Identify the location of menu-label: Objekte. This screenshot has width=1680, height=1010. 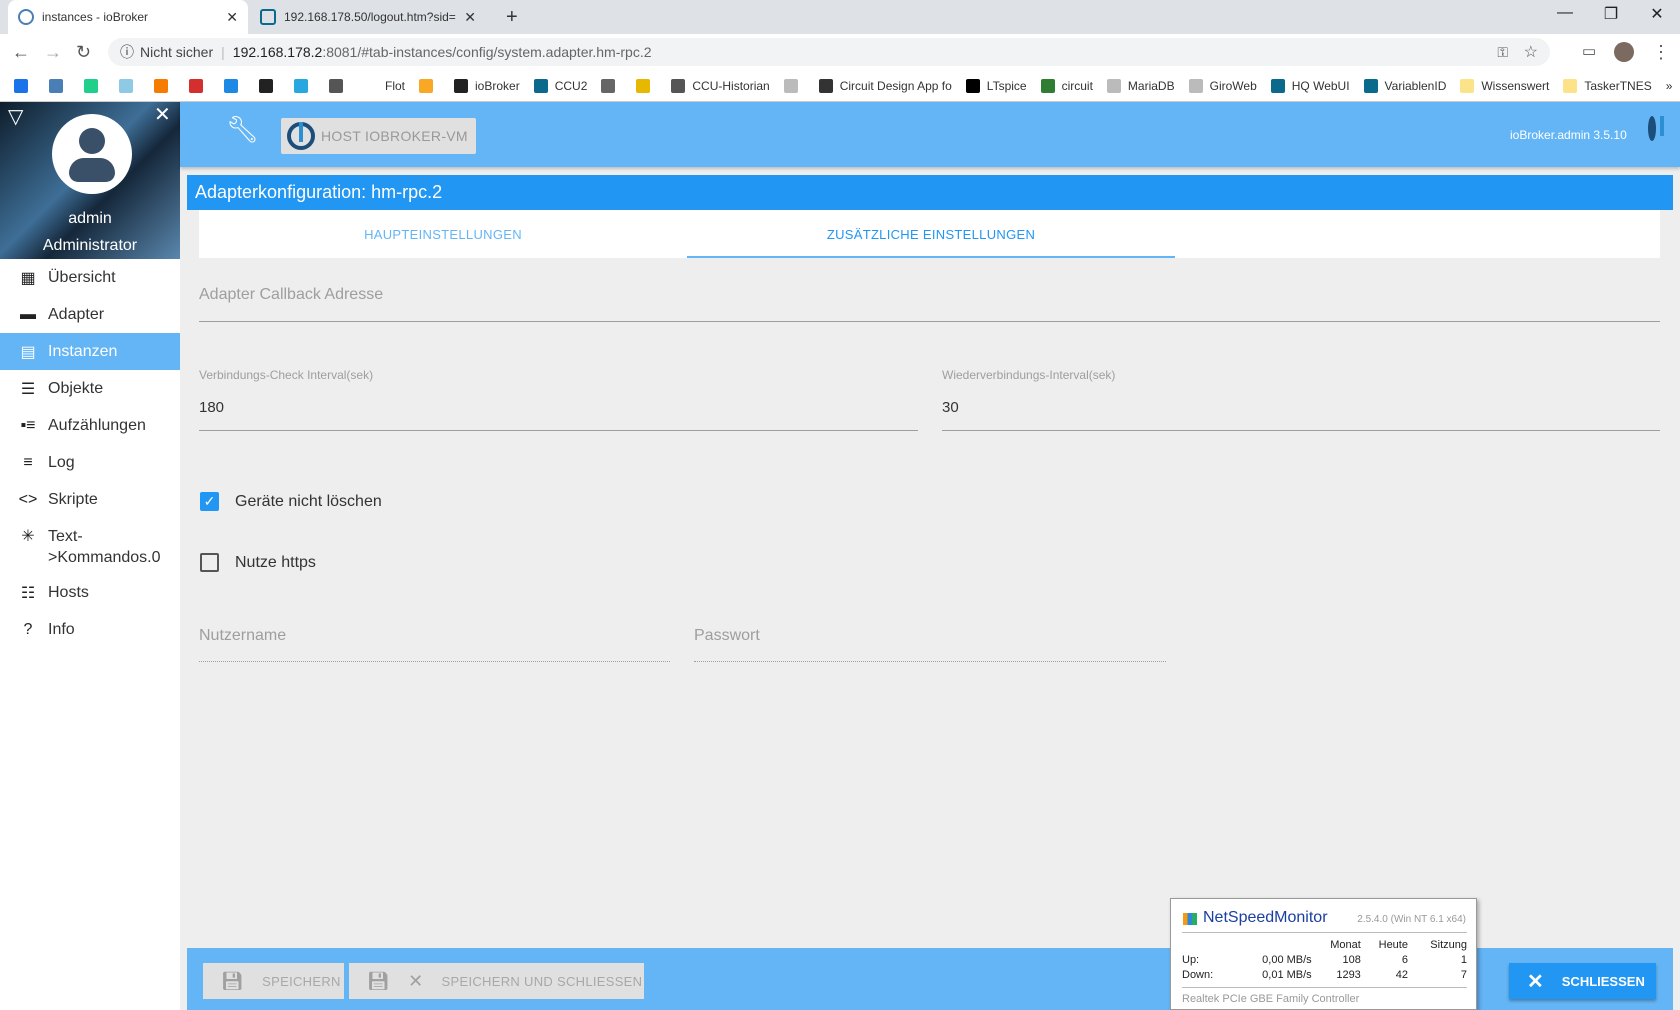
(76, 388).